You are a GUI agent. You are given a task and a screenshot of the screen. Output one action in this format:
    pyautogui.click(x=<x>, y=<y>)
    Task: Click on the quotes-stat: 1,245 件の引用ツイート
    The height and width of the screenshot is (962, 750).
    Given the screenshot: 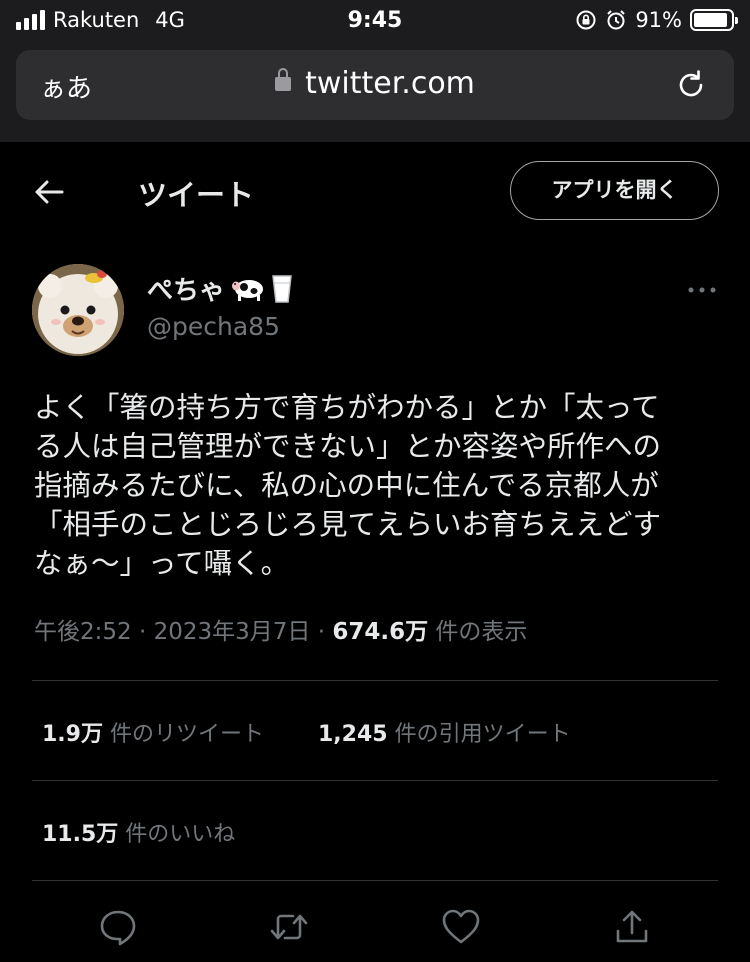 What is the action you would take?
    pyautogui.click(x=444, y=732)
    